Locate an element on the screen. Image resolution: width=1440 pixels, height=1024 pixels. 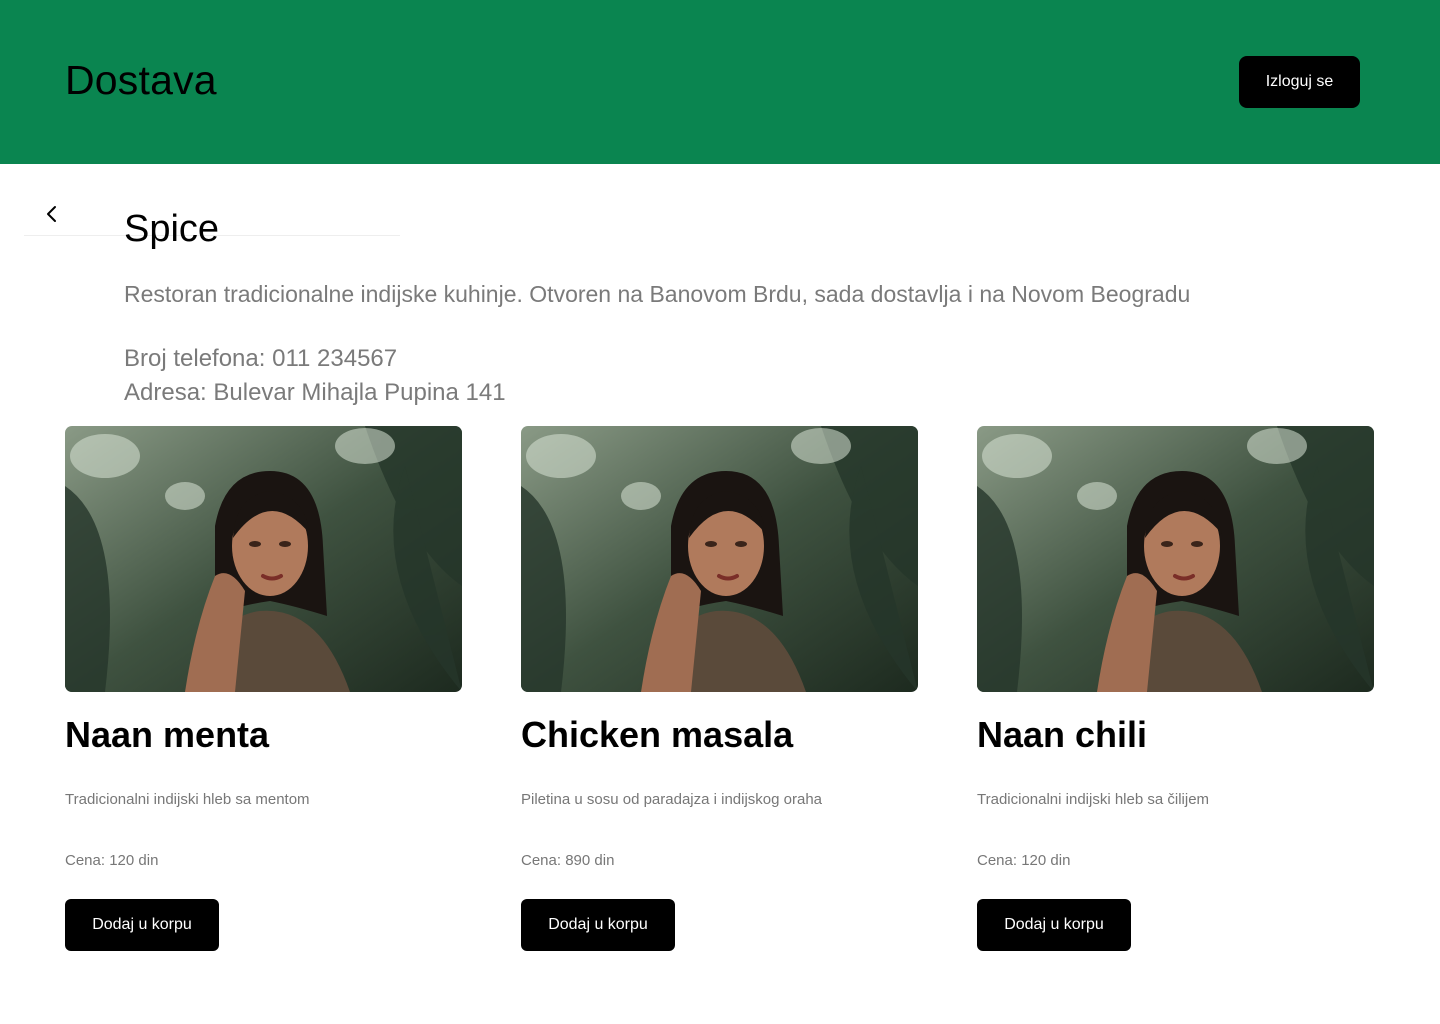
menu-item-name: Chicken masala is located at coordinates (657, 734).